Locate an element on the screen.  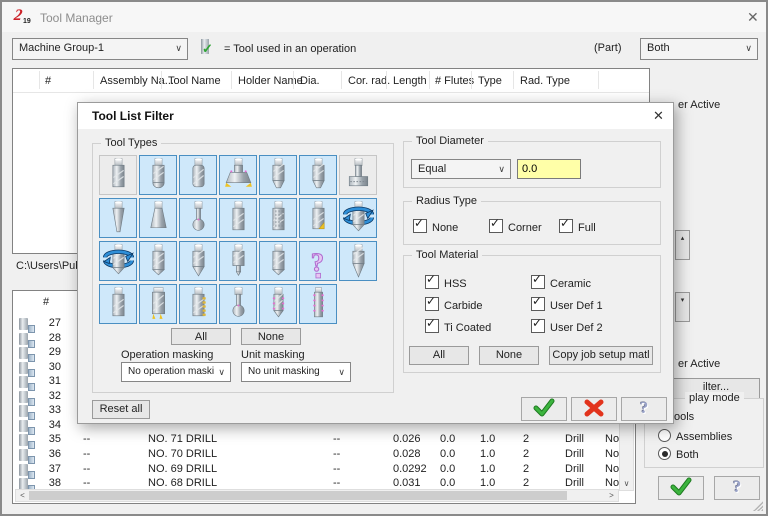
drill-icon is located at coordinates (198, 261).